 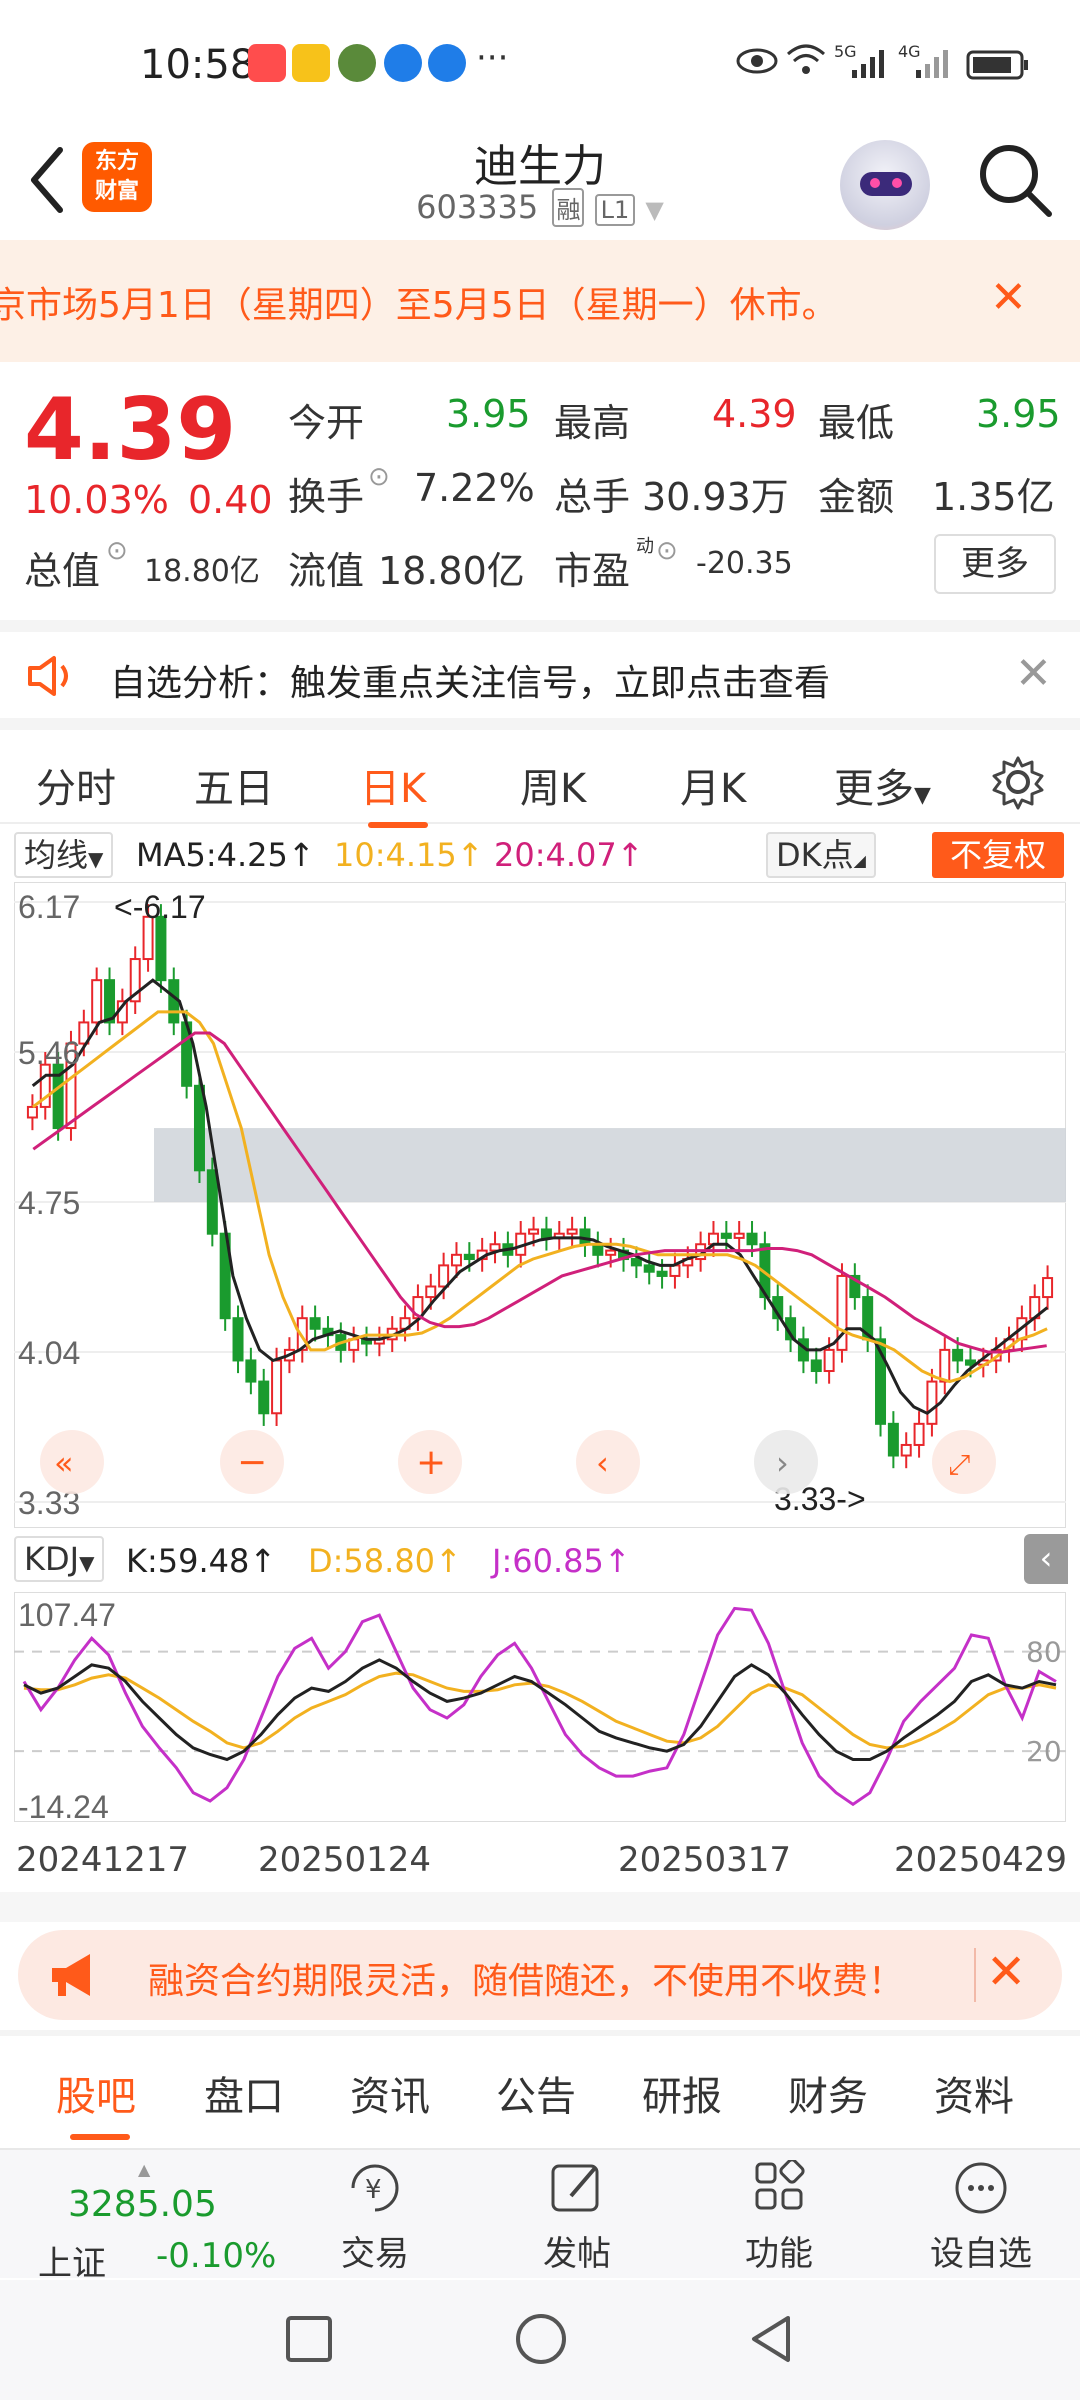 I want to click on kdj-chart: 80 20 107.47 -14.24, so click(x=540, y=1707).